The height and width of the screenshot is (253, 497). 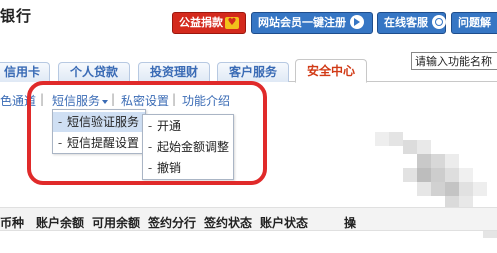 What do you see at coordinates (16, 16) in the screenshot?
I see `bank-logo-text: 银行` at bounding box center [16, 16].